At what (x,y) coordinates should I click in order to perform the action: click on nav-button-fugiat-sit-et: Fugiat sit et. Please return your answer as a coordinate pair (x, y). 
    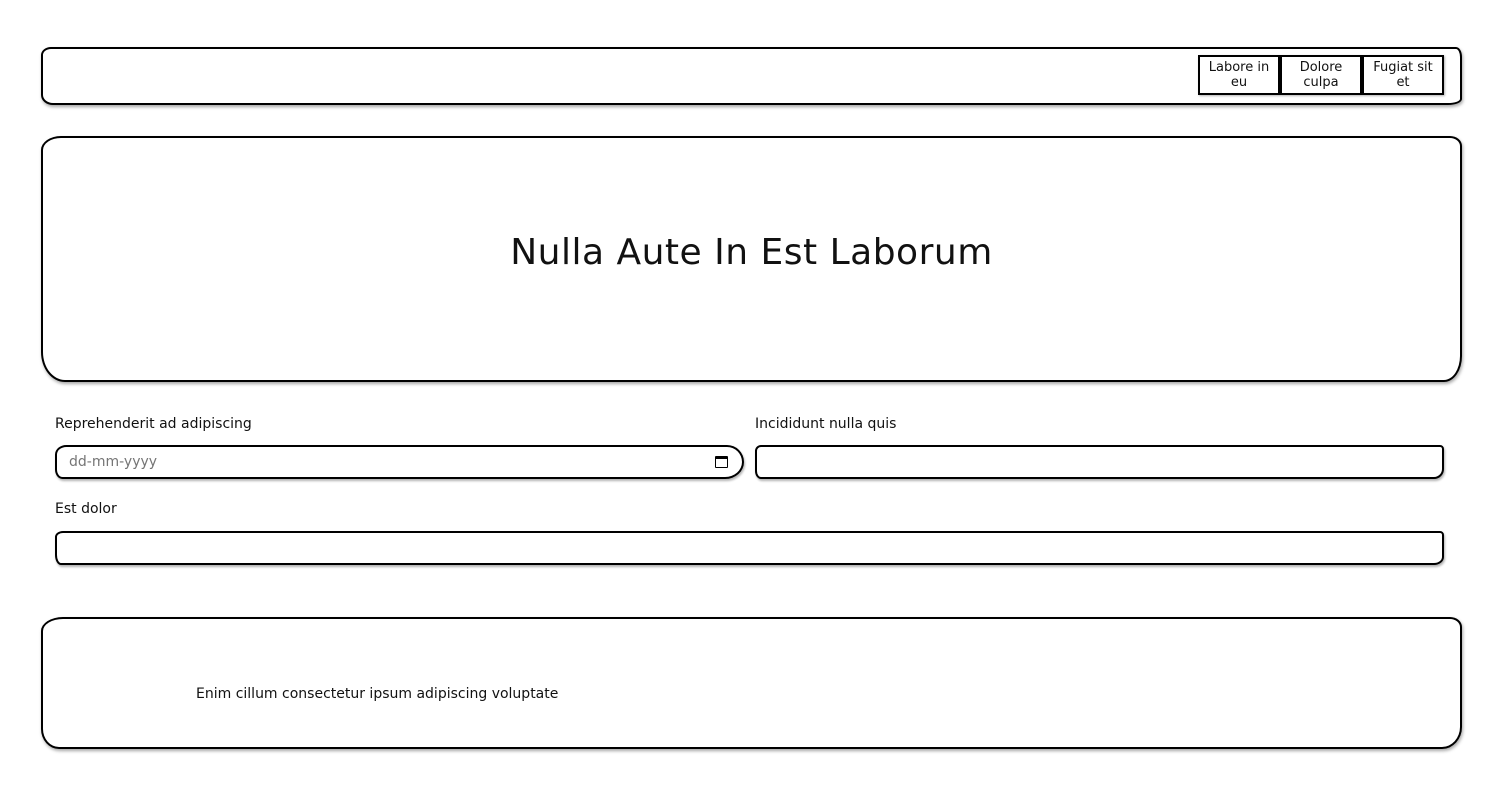
    Looking at the image, I should click on (1403, 75).